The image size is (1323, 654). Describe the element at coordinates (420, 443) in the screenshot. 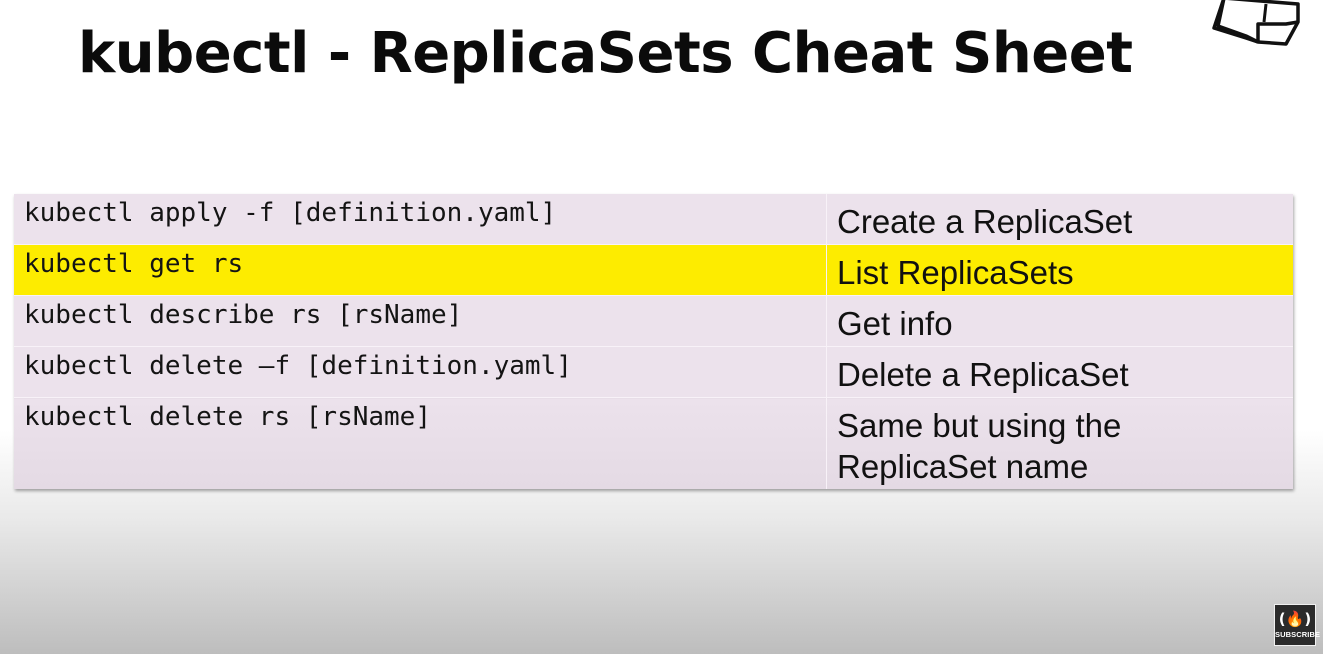

I see `command-cell: kubectl delete rs [rsName]` at that location.